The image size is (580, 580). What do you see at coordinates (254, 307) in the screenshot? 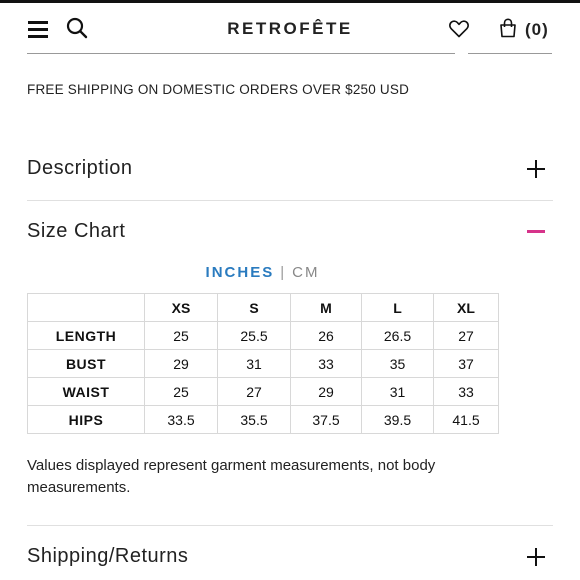
I see `column-header: S` at bounding box center [254, 307].